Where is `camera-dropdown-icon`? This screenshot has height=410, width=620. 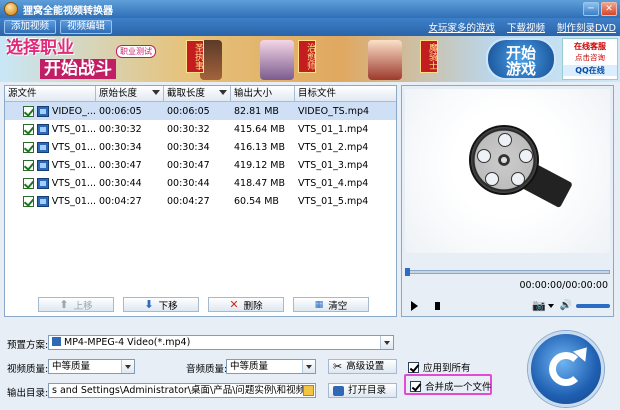 camera-dropdown-icon is located at coordinates (550, 305).